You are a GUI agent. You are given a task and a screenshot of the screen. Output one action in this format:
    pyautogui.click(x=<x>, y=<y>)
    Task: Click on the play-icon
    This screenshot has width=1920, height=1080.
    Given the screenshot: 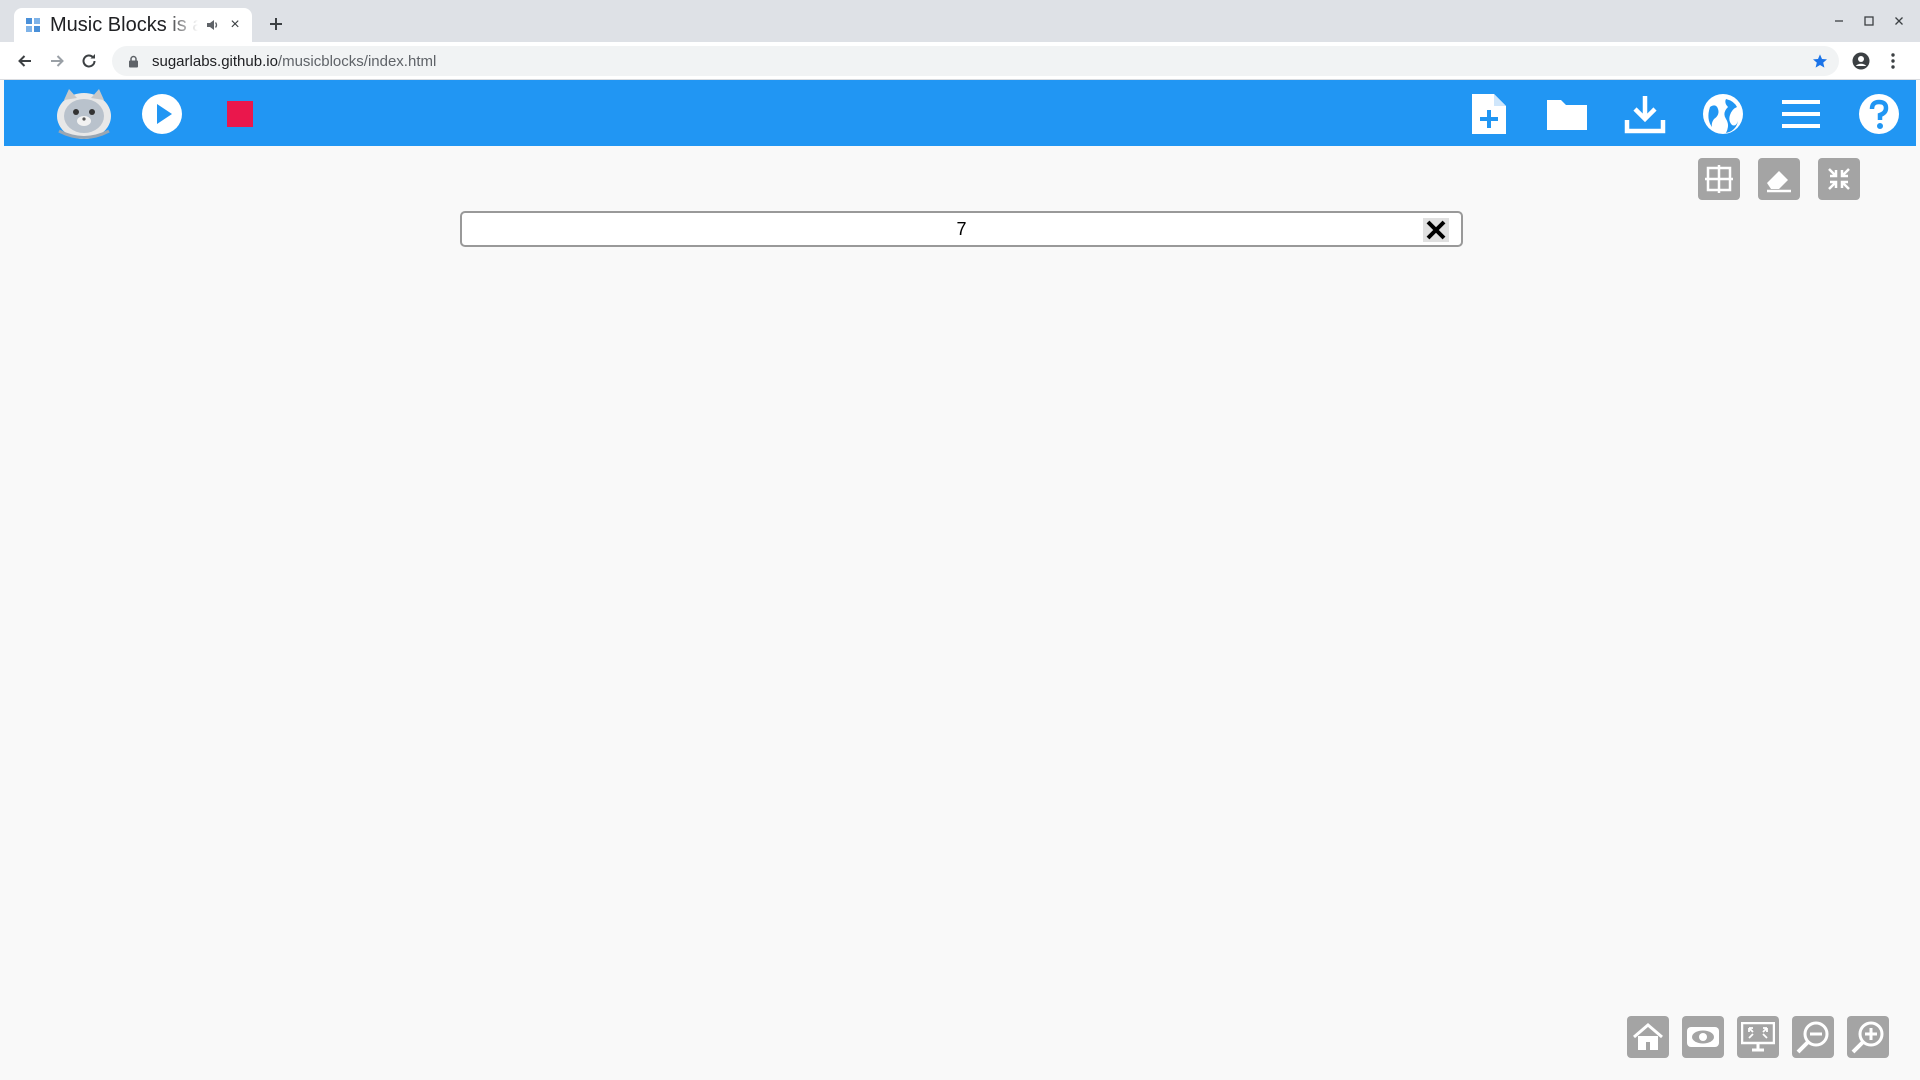 What is the action you would take?
    pyautogui.click(x=162, y=114)
    